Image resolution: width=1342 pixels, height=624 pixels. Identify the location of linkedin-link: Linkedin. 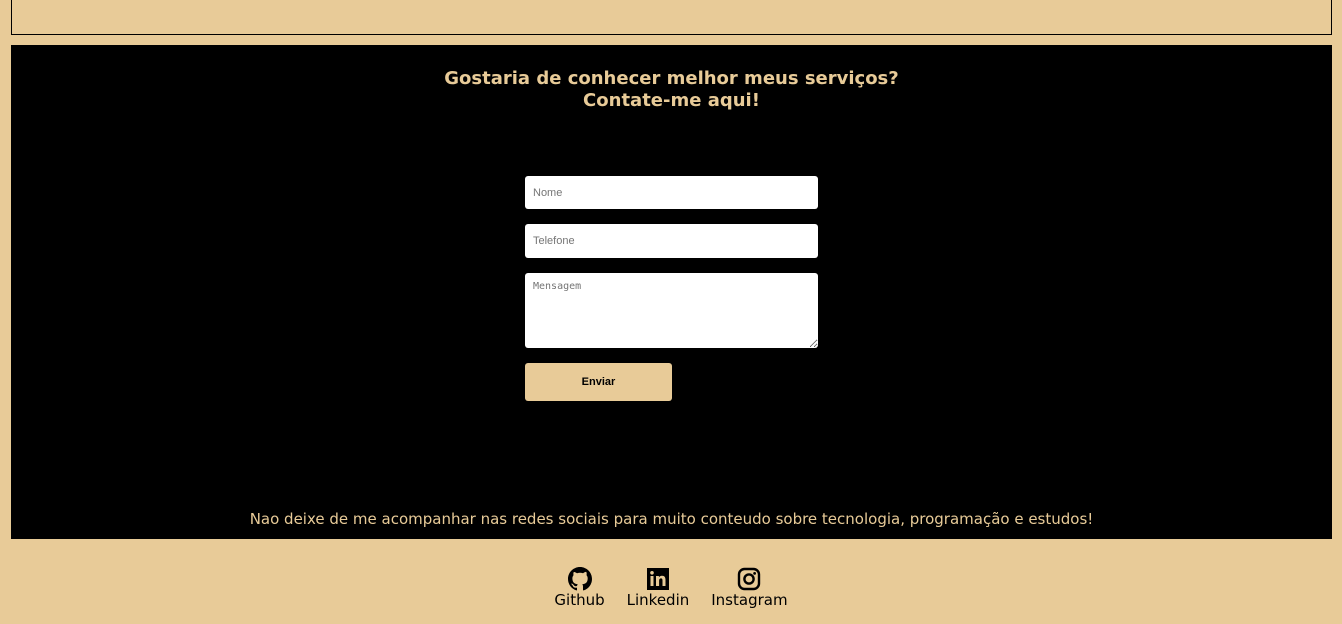
(658, 588).